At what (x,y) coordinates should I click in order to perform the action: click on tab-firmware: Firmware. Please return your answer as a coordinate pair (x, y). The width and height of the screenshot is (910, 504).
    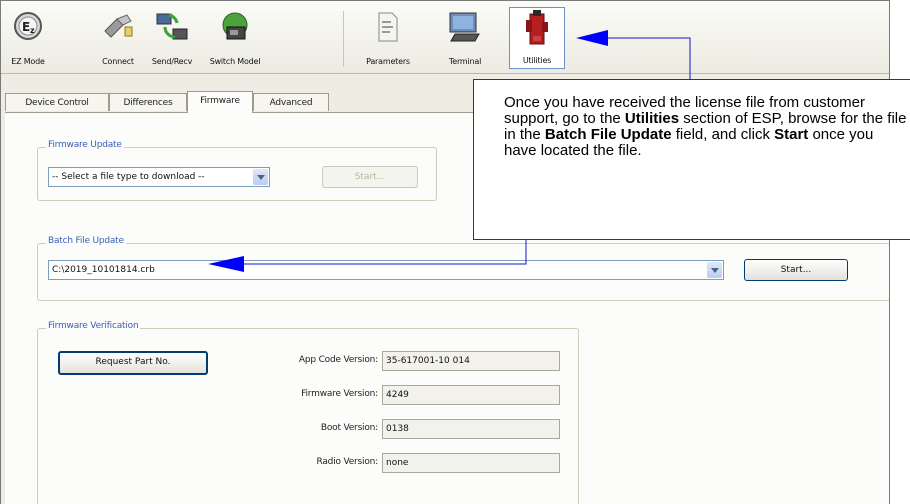
    Looking at the image, I should click on (220, 102).